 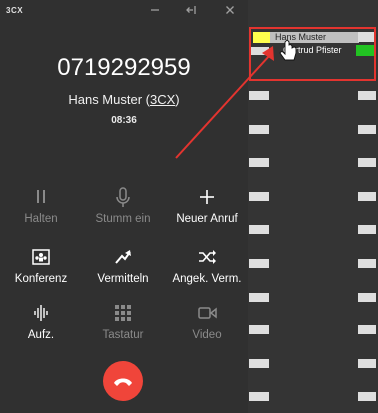 I want to click on annotation-overlay, so click(x=236, y=99).